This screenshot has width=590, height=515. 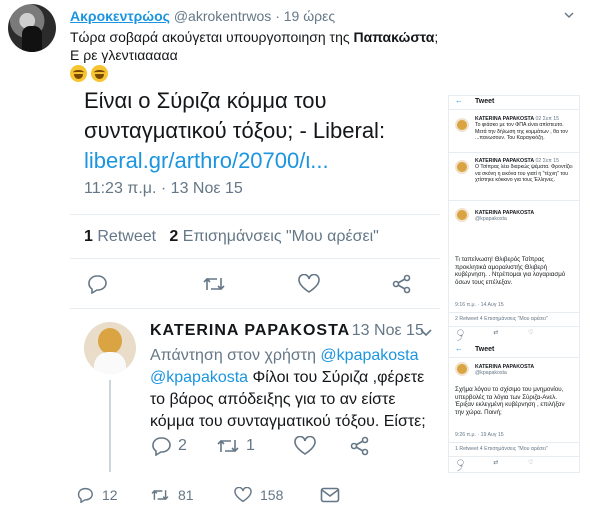 I want to click on reply-author-name: KATERINA PAPAKOSTA, so click(x=250, y=331).